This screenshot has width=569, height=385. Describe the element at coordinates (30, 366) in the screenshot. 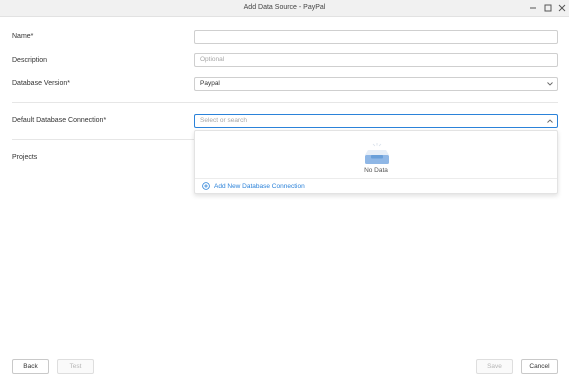

I see `back-button: Back` at that location.